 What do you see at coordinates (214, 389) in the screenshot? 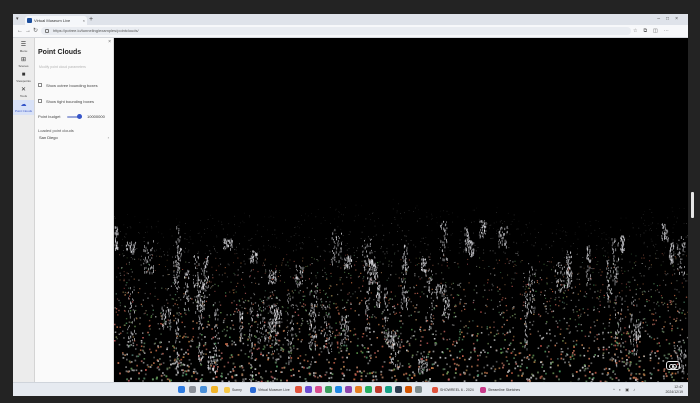
I see `explorer-icon` at bounding box center [214, 389].